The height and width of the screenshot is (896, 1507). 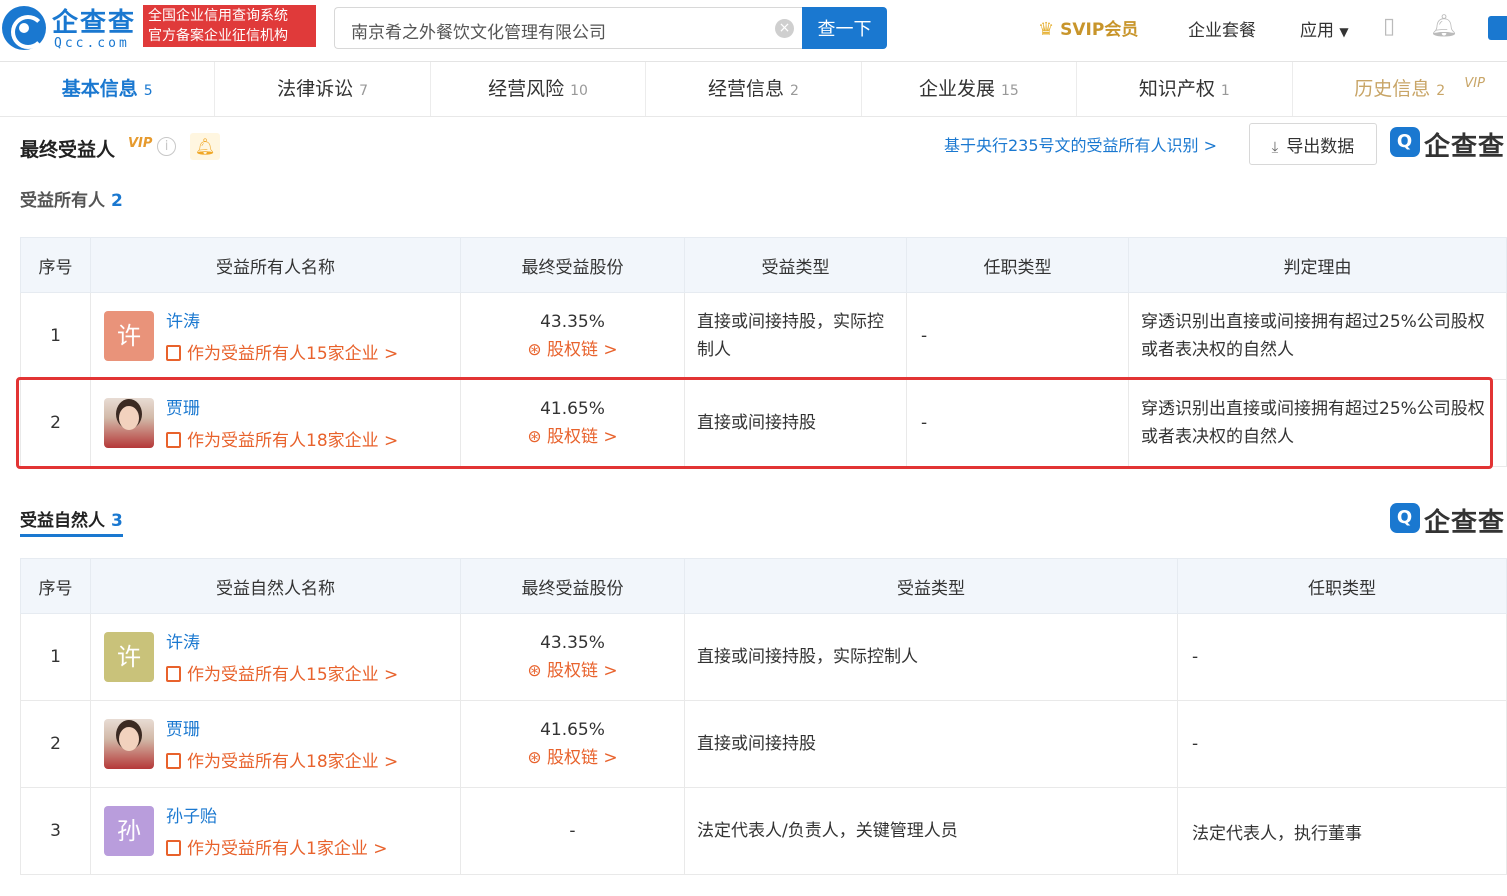 I want to click on slogan-line-2: 官方备案企业征信机构, so click(x=218, y=36).